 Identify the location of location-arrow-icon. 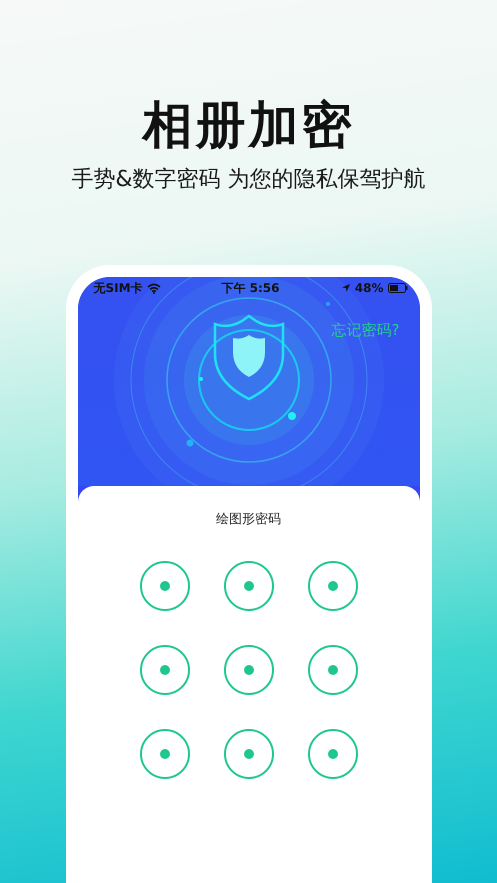
(345, 288).